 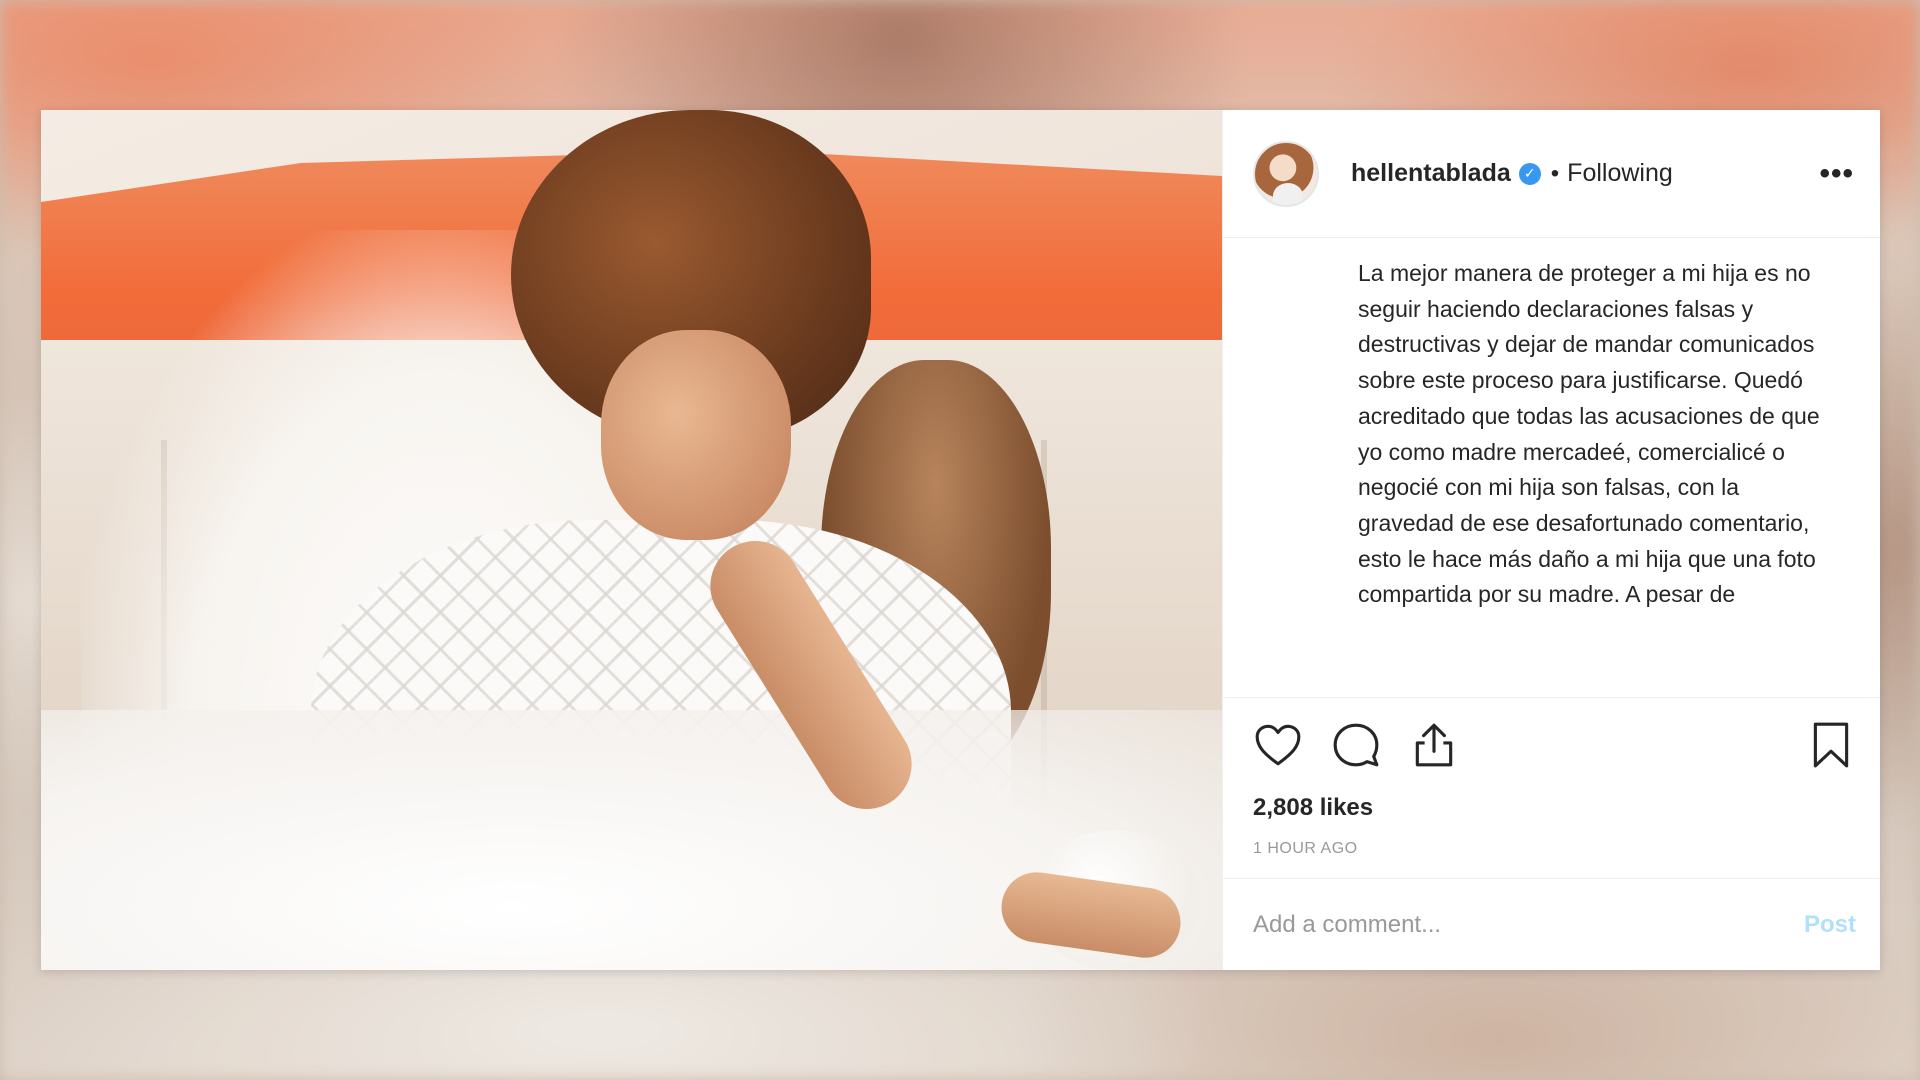 What do you see at coordinates (1836, 174) in the screenshot?
I see `more-options-icon: •••` at bounding box center [1836, 174].